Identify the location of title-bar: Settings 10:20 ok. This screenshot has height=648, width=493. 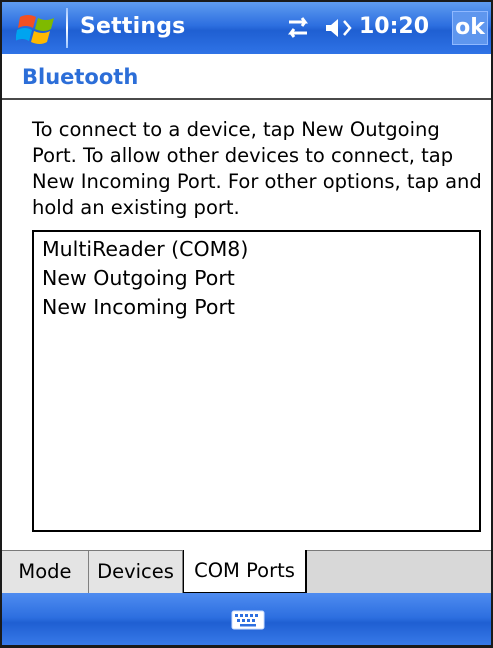
(246, 28).